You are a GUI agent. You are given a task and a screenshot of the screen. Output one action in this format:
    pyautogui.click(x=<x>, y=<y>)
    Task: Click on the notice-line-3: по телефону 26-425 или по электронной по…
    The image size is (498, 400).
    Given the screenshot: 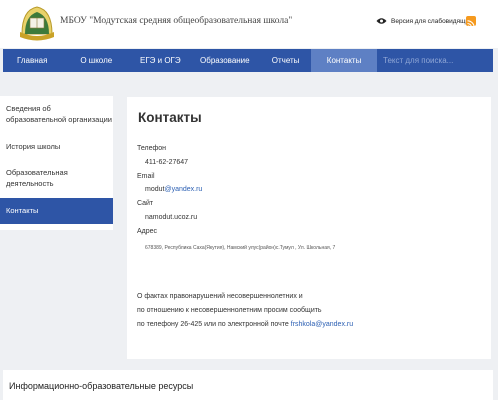 What is the action you would take?
    pyautogui.click(x=245, y=324)
    